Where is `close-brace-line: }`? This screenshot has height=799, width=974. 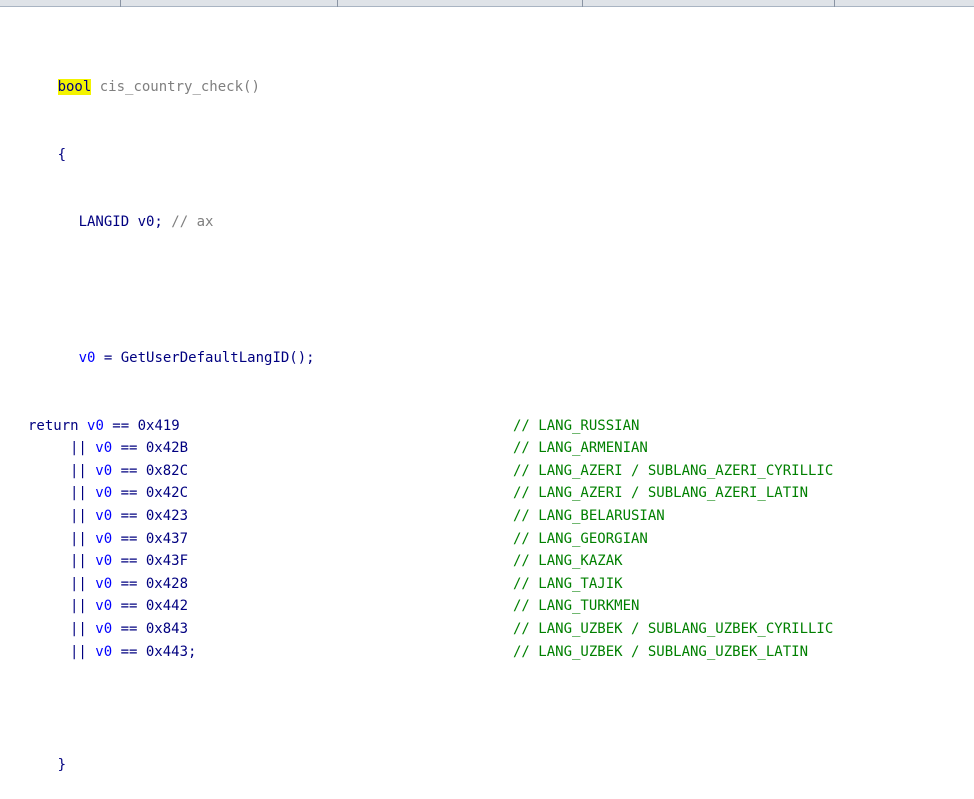 close-brace-line: } is located at coordinates (490, 752).